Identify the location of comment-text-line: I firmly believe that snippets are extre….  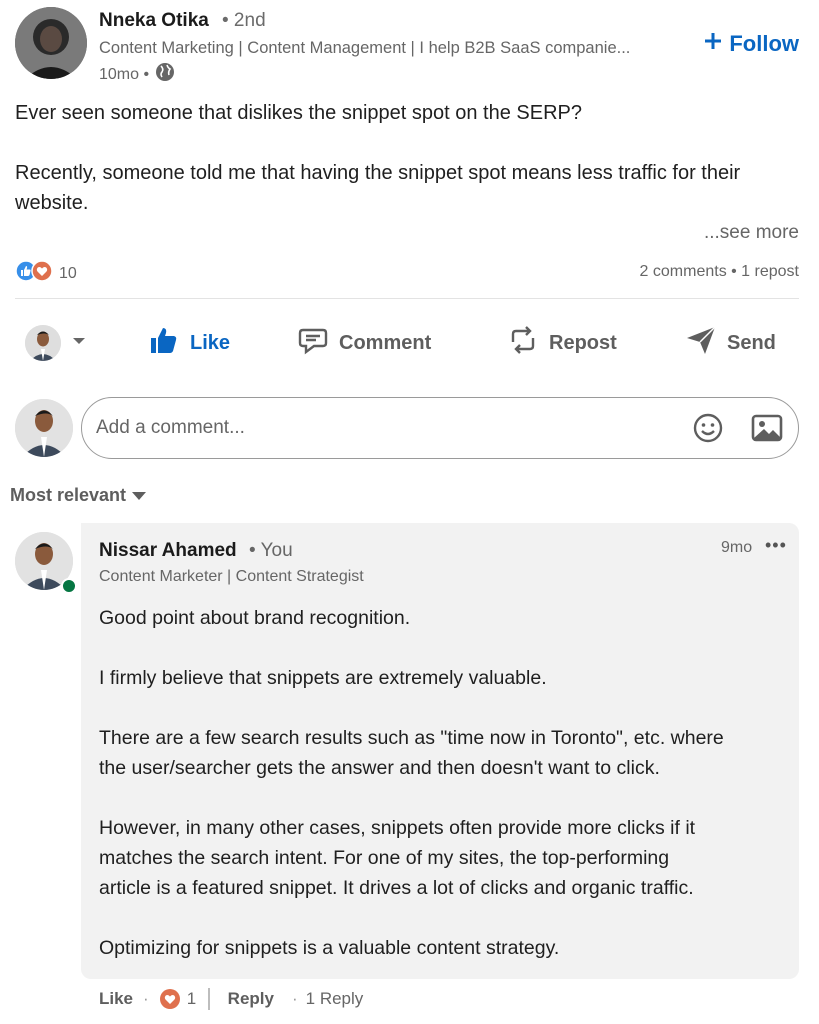
(323, 678).